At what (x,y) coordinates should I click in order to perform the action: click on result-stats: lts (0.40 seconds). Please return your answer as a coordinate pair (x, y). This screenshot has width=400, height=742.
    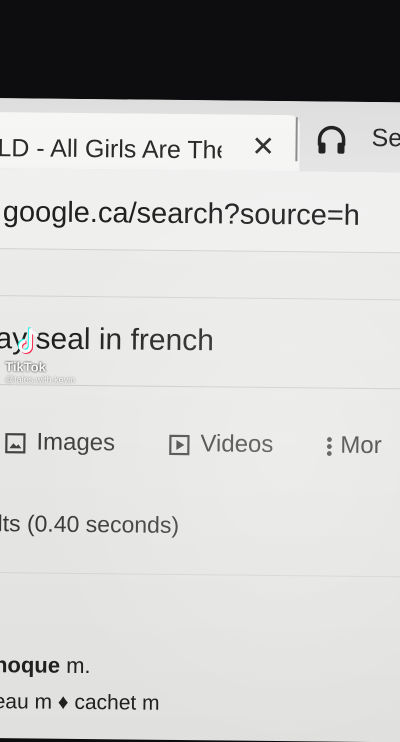
    Looking at the image, I should click on (90, 524).